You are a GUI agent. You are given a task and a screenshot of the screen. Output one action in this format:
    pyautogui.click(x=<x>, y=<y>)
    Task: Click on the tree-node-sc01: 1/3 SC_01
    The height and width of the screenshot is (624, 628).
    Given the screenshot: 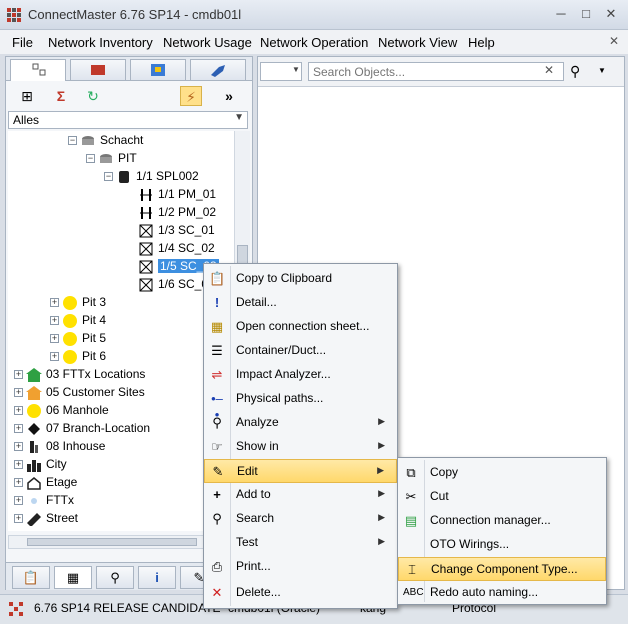 What is the action you would take?
    pyautogui.click(x=176, y=230)
    